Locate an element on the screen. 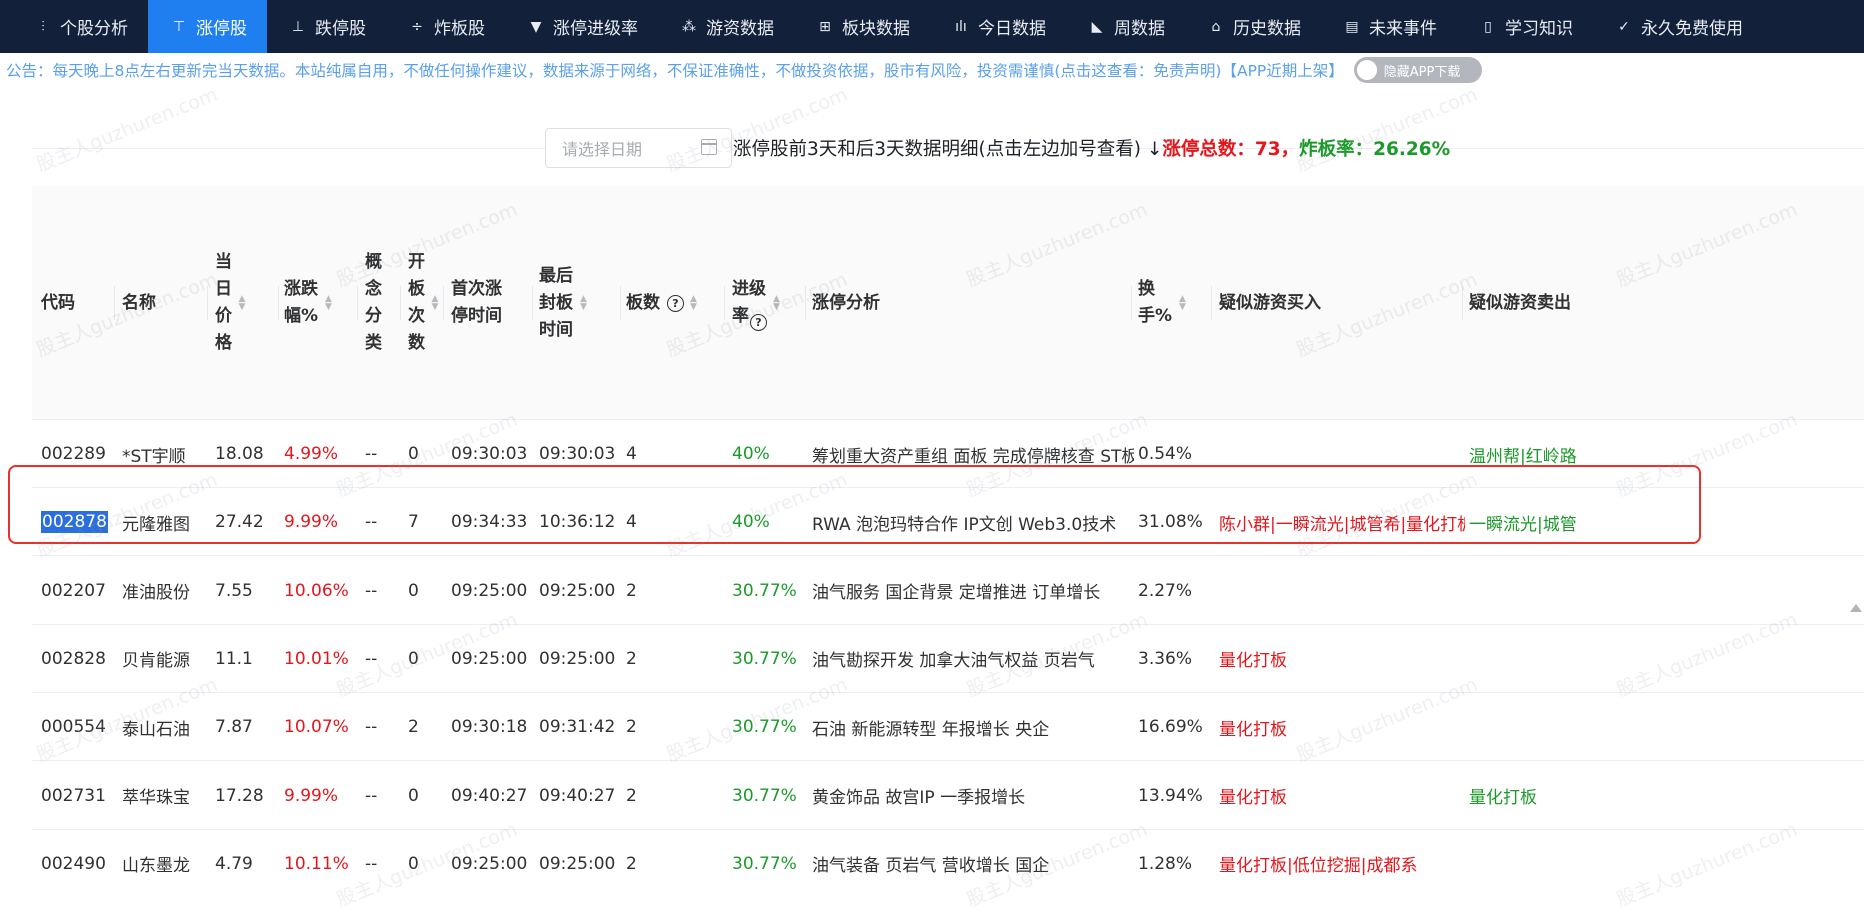  nav-item-3: ÷ 炸板股 is located at coordinates (445, 26).